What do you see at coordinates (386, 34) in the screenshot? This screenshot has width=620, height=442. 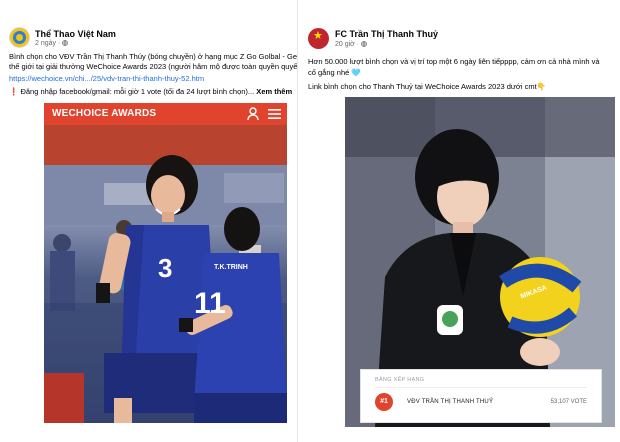 I see `page-name: FC Trần Thị Thanh Thuỷ` at bounding box center [386, 34].